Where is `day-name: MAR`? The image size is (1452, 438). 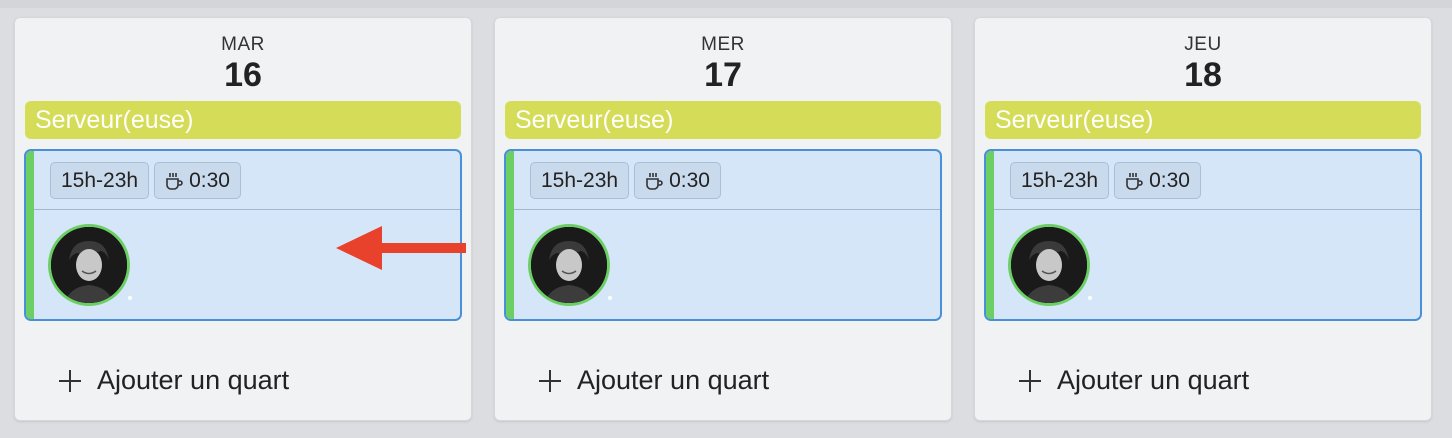
day-name: MAR is located at coordinates (243, 44).